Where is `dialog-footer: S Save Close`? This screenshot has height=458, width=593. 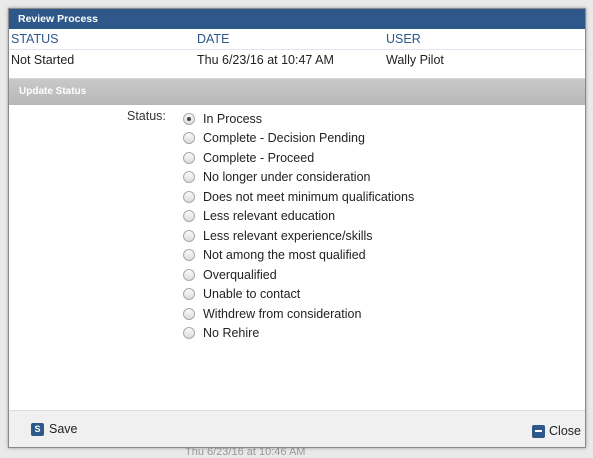
dialog-footer: S Save Close is located at coordinates (297, 428).